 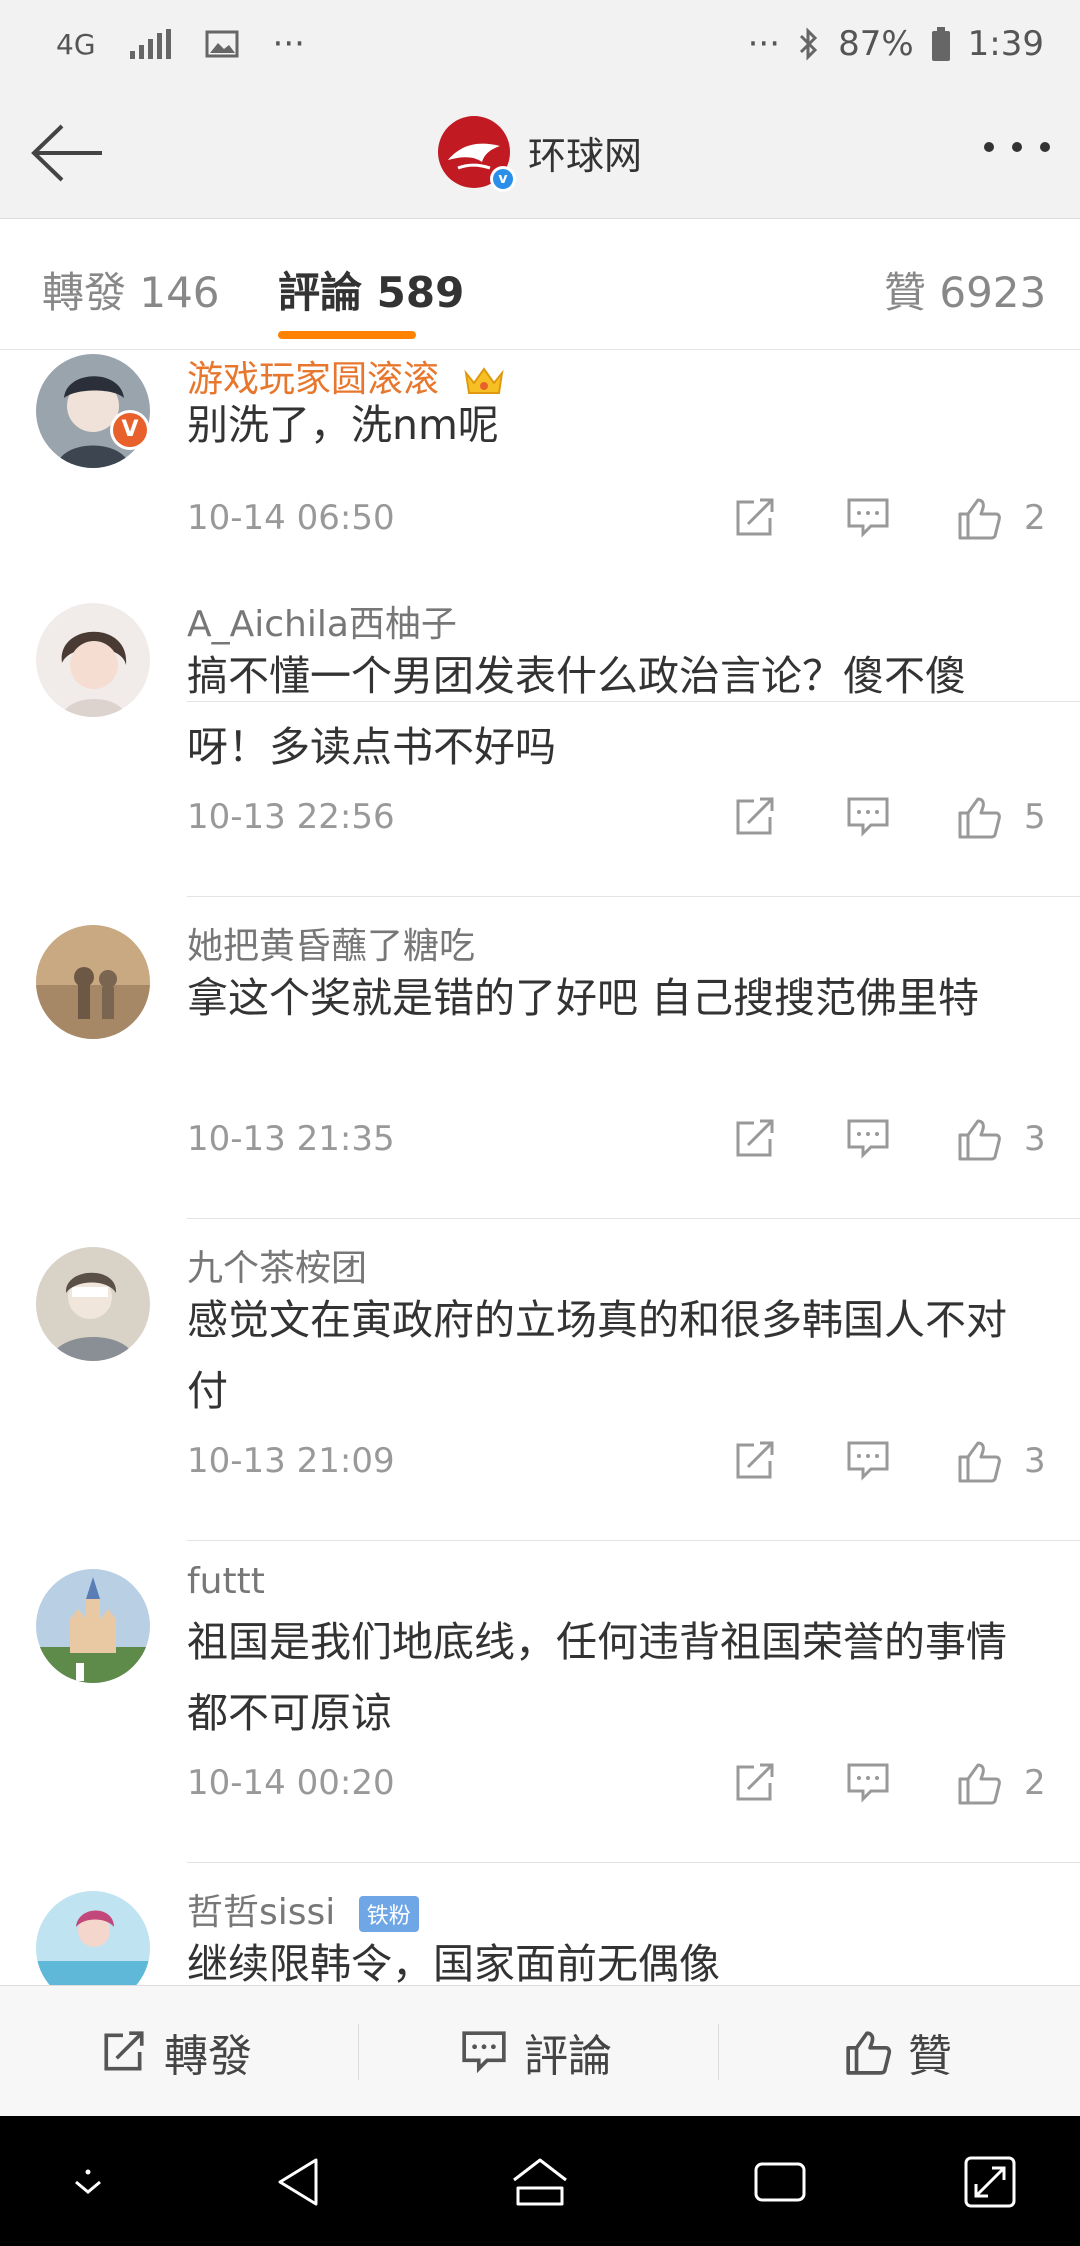 I want to click on commenter-name-text: 哲哲sissi, so click(x=261, y=1912).